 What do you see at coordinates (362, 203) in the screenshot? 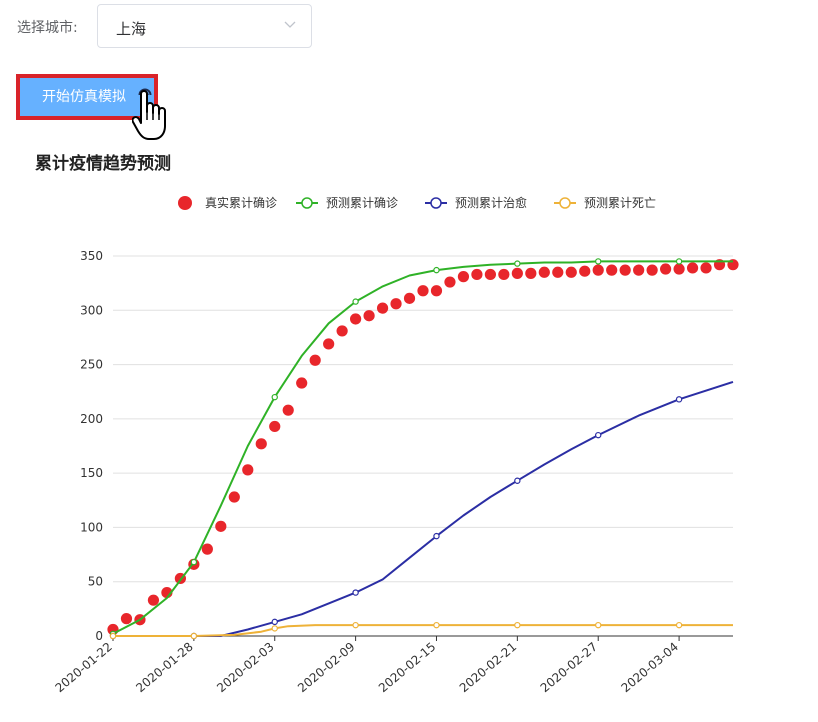
I see `legend-label: 预测累计确诊` at bounding box center [362, 203].